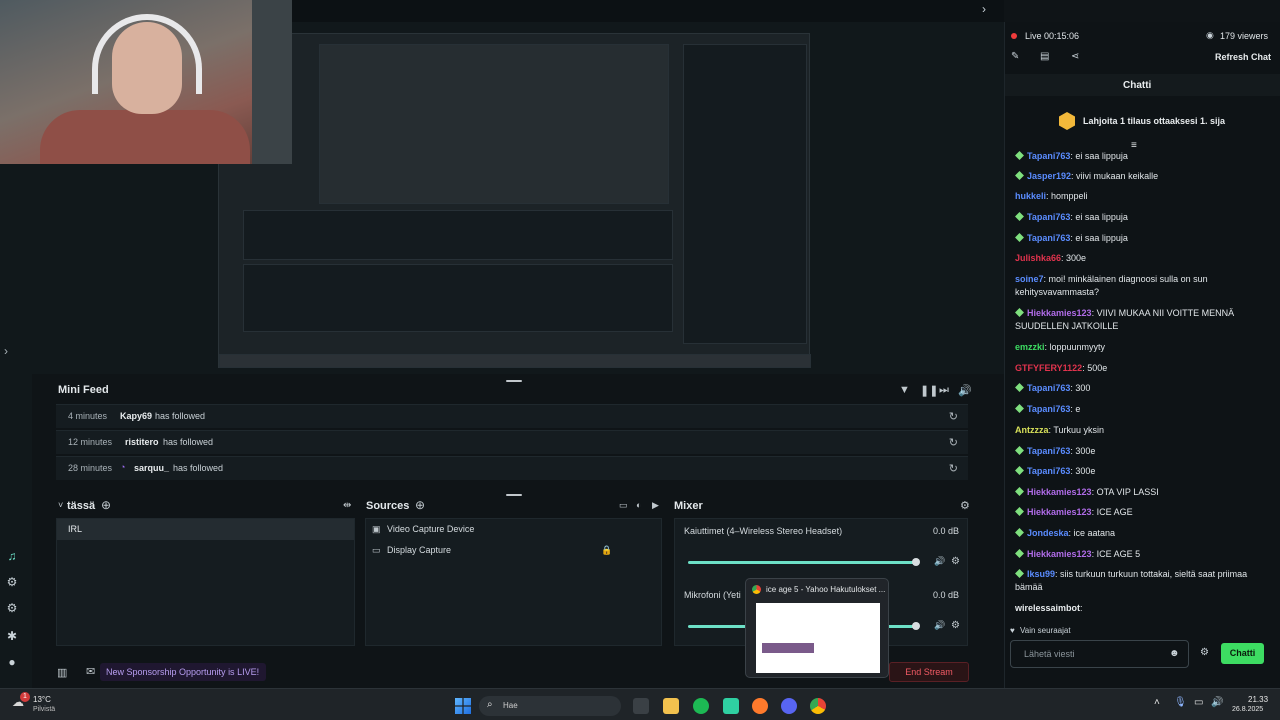 The width and height of the screenshot is (1280, 720). What do you see at coordinates (1137, 85) in the screenshot?
I see `chat-title: Chatti` at bounding box center [1137, 85].